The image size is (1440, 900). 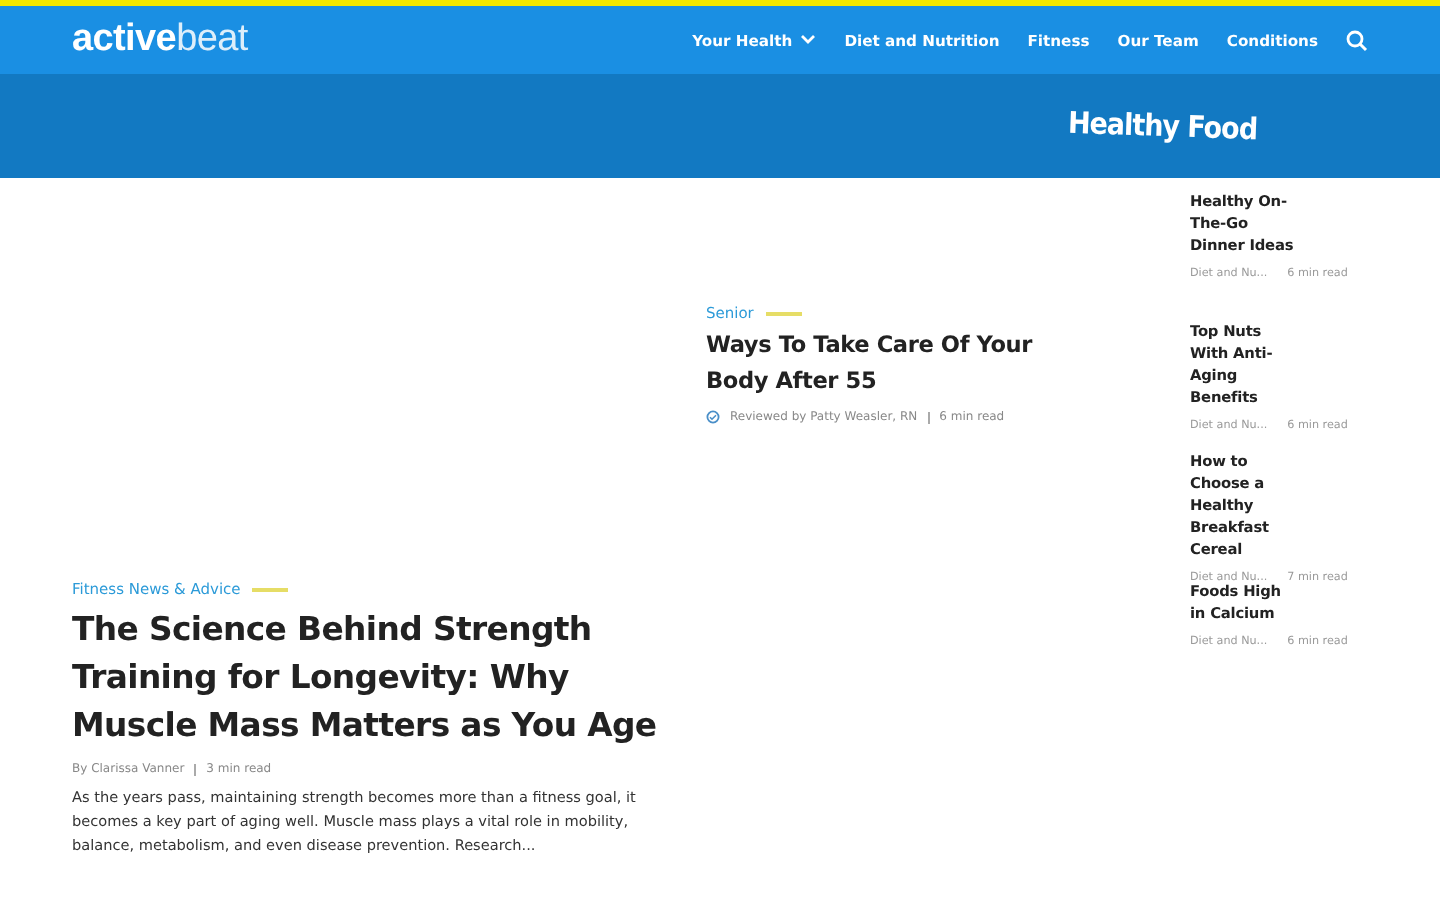 What do you see at coordinates (883, 364) in the screenshot?
I see `article-title: Ways To Take Care Of Your Body After 55` at bounding box center [883, 364].